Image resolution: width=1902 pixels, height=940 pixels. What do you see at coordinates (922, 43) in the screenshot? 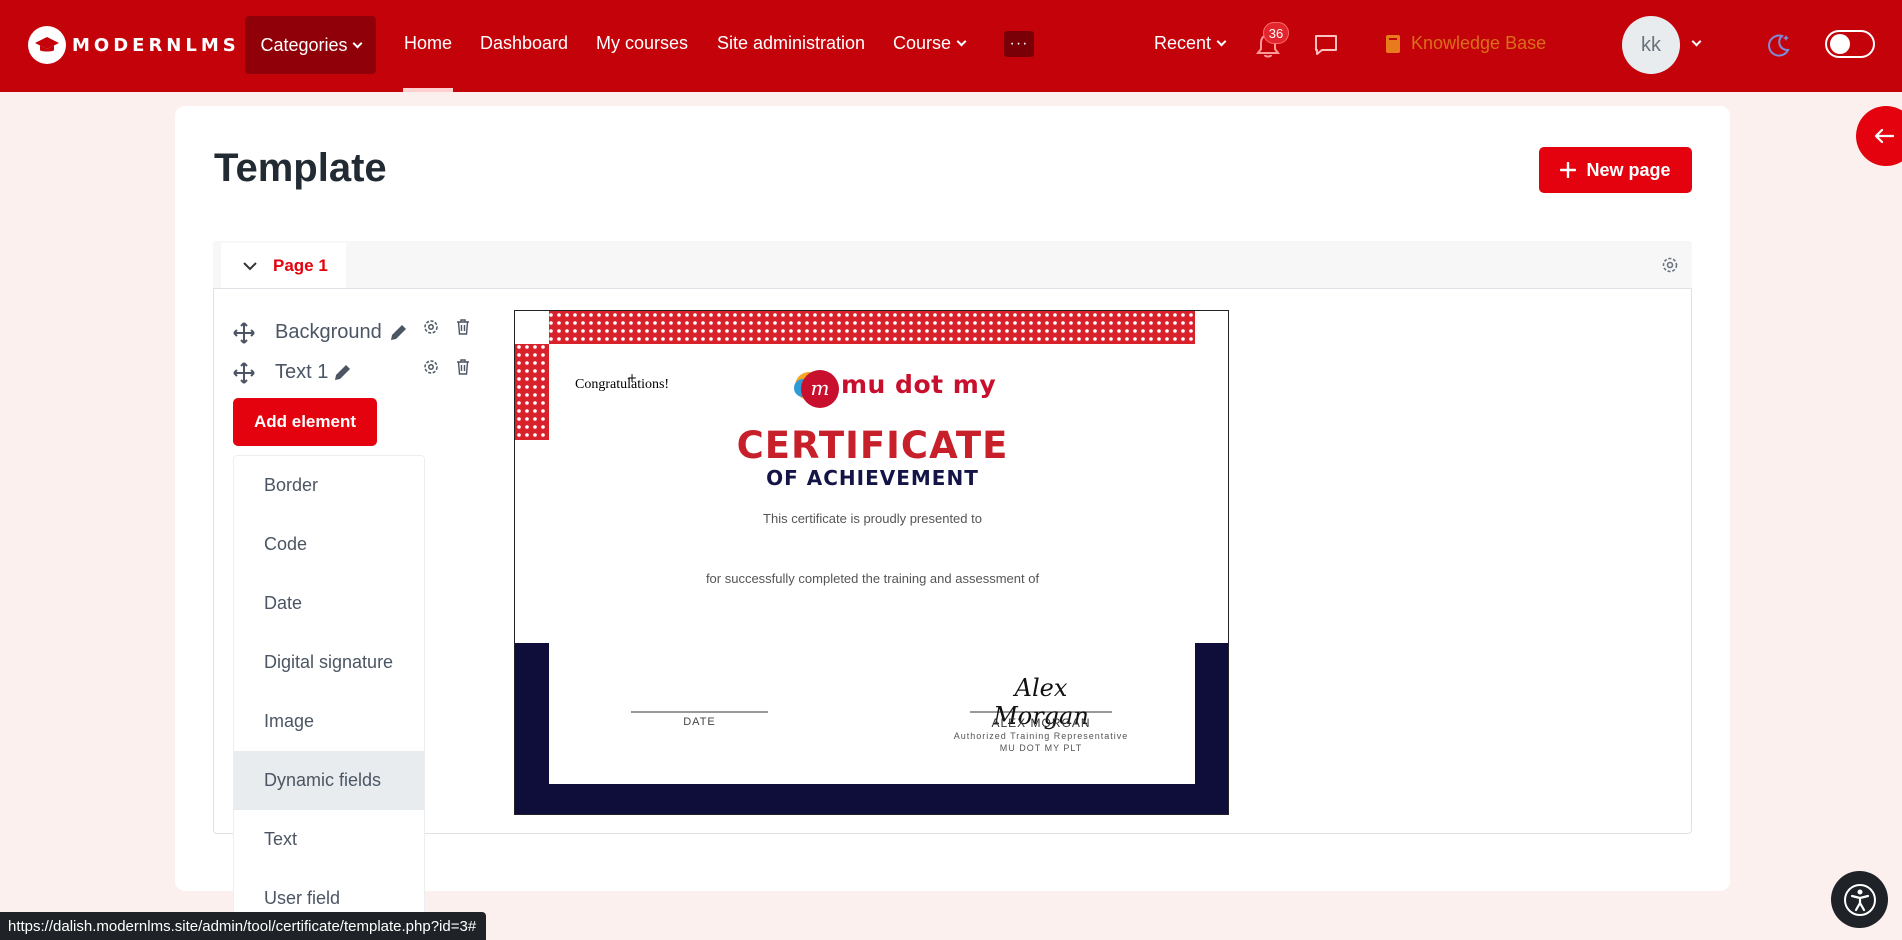
I see `nav-course-label: Course` at bounding box center [922, 43].